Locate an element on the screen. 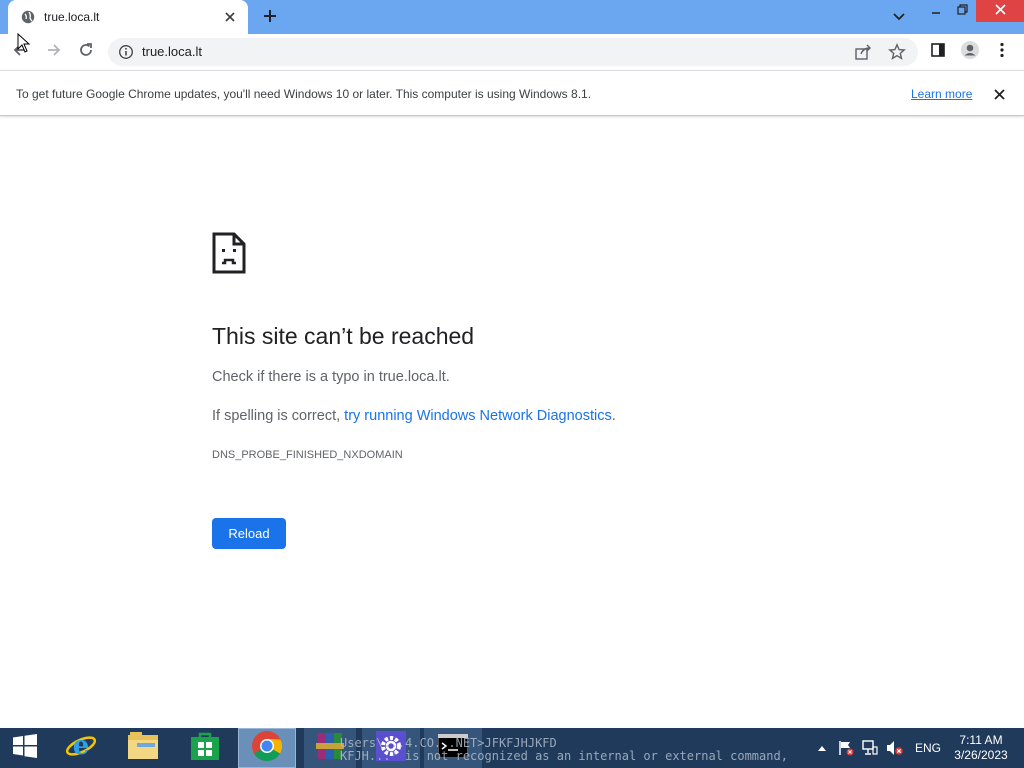 The width and height of the screenshot is (1024, 768). start-button is located at coordinates (25, 748).